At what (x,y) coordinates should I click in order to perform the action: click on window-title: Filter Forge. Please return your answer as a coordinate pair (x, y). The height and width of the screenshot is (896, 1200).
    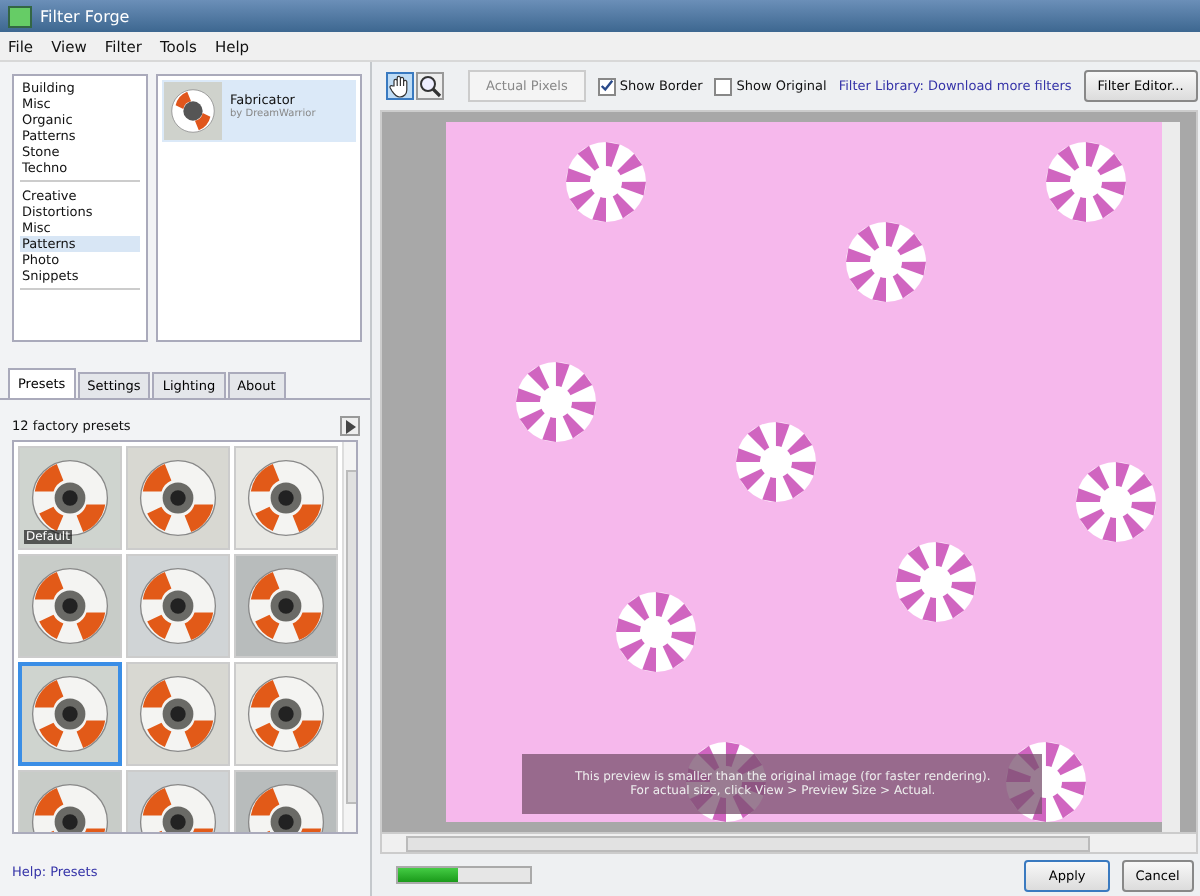
    Looking at the image, I should click on (85, 16).